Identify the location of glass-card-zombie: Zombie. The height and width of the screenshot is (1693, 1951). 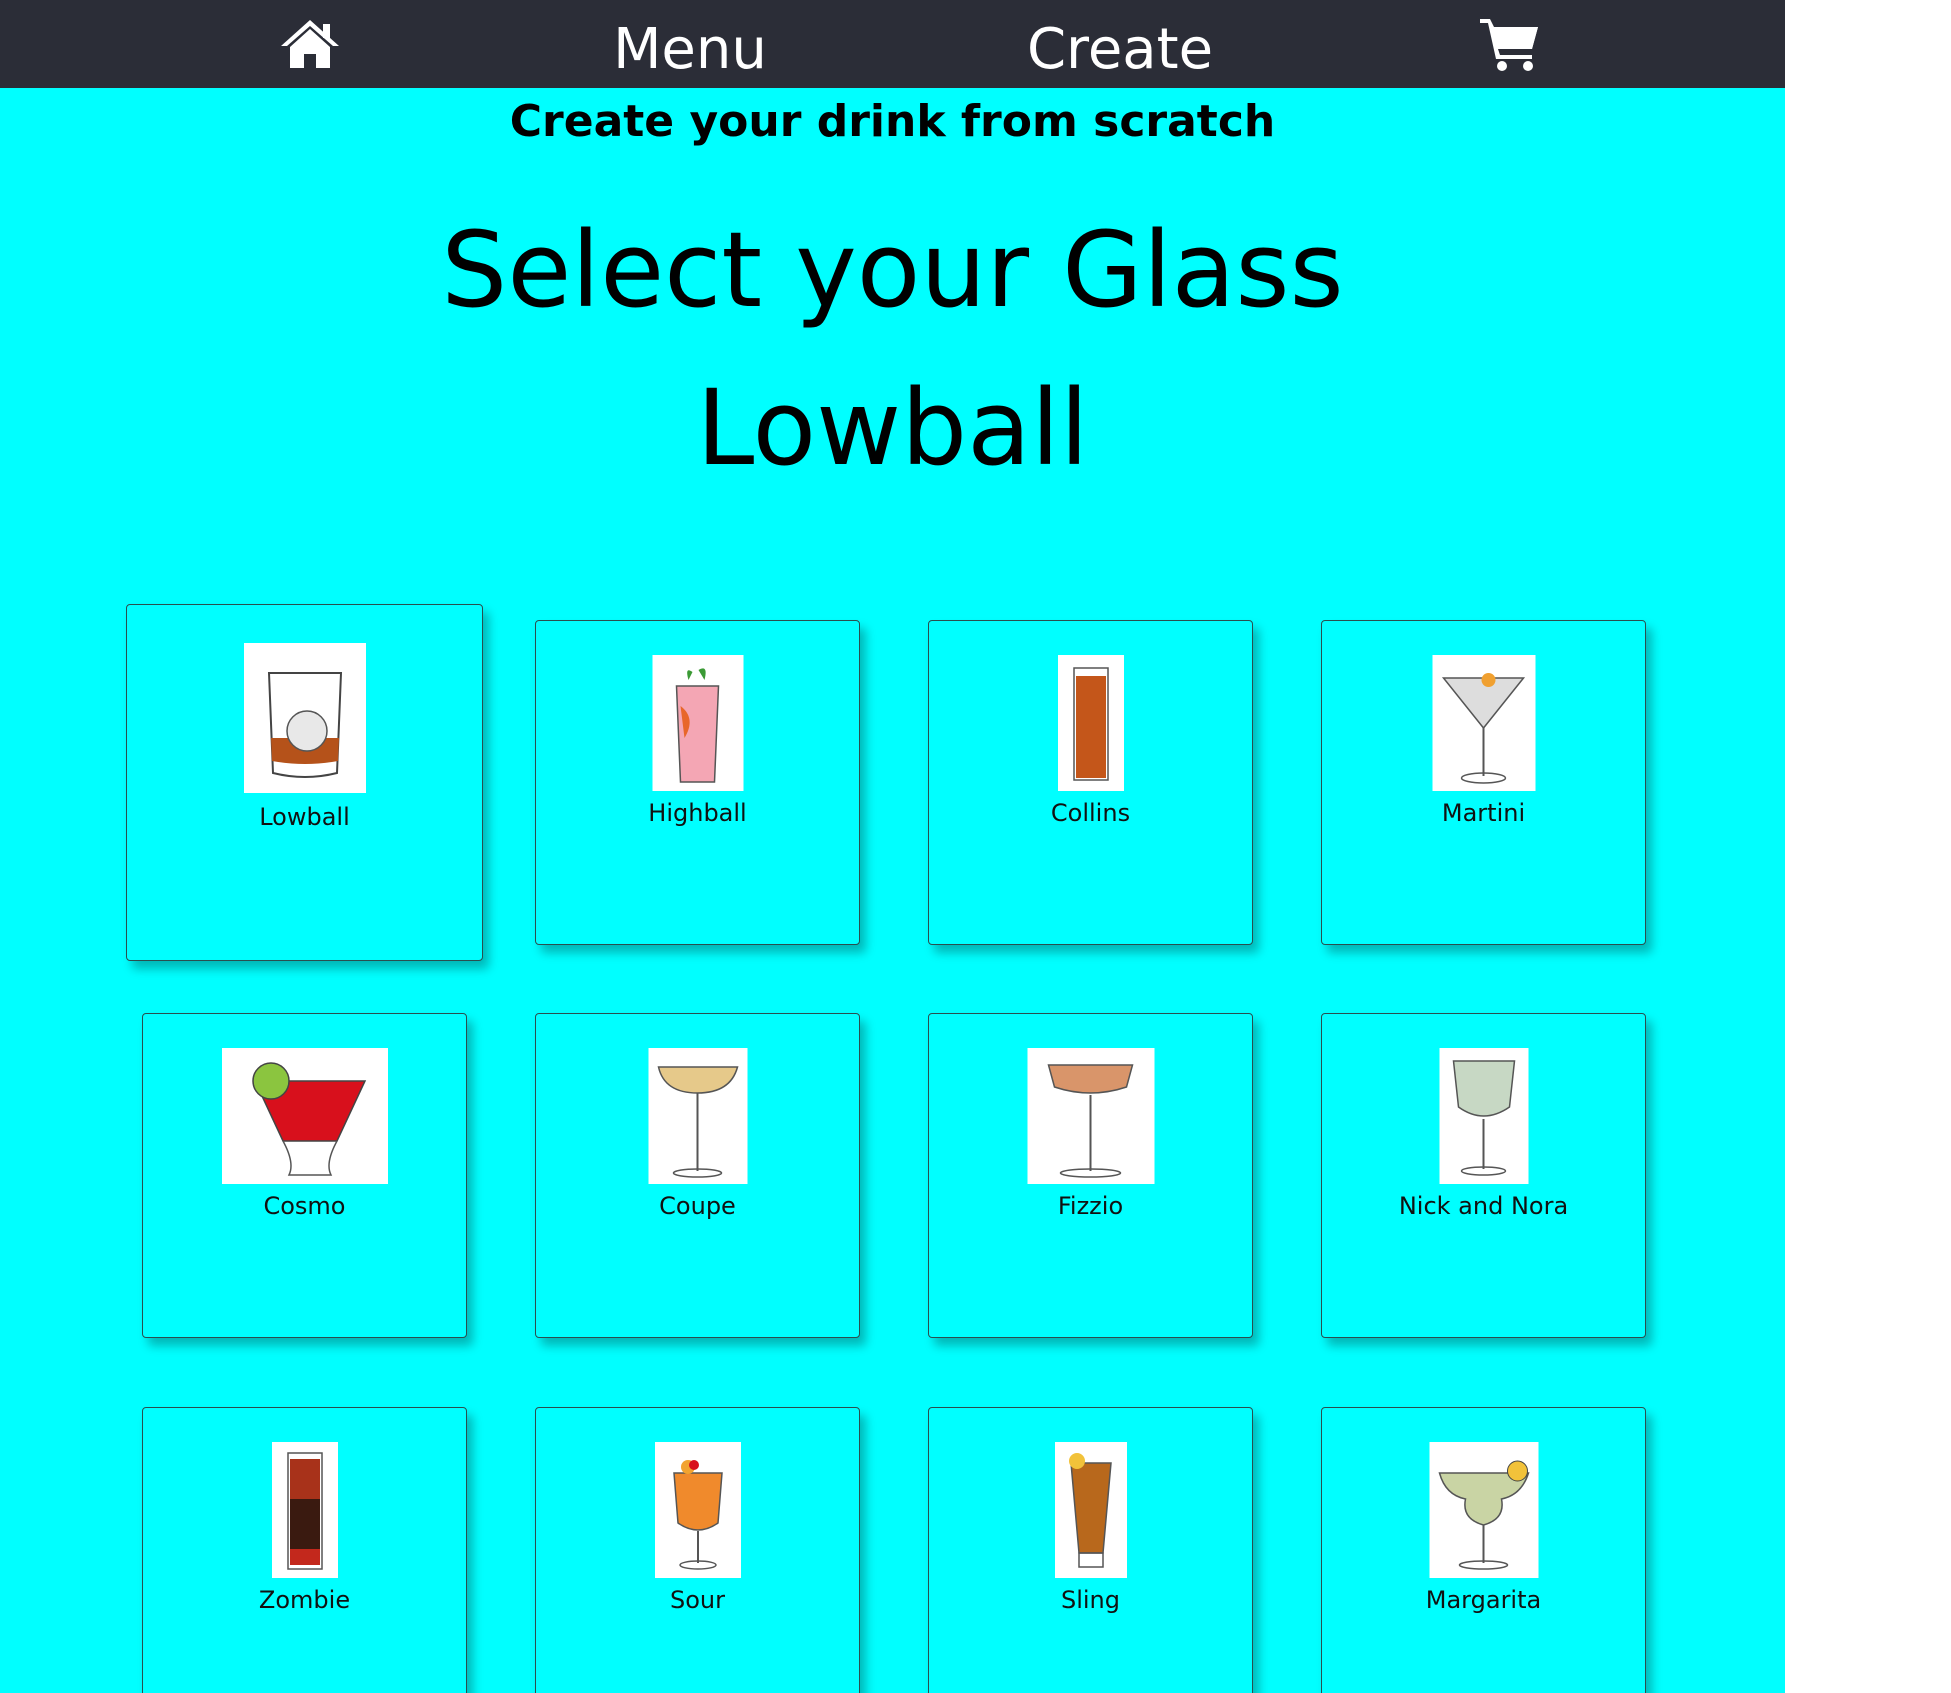
(304, 1550).